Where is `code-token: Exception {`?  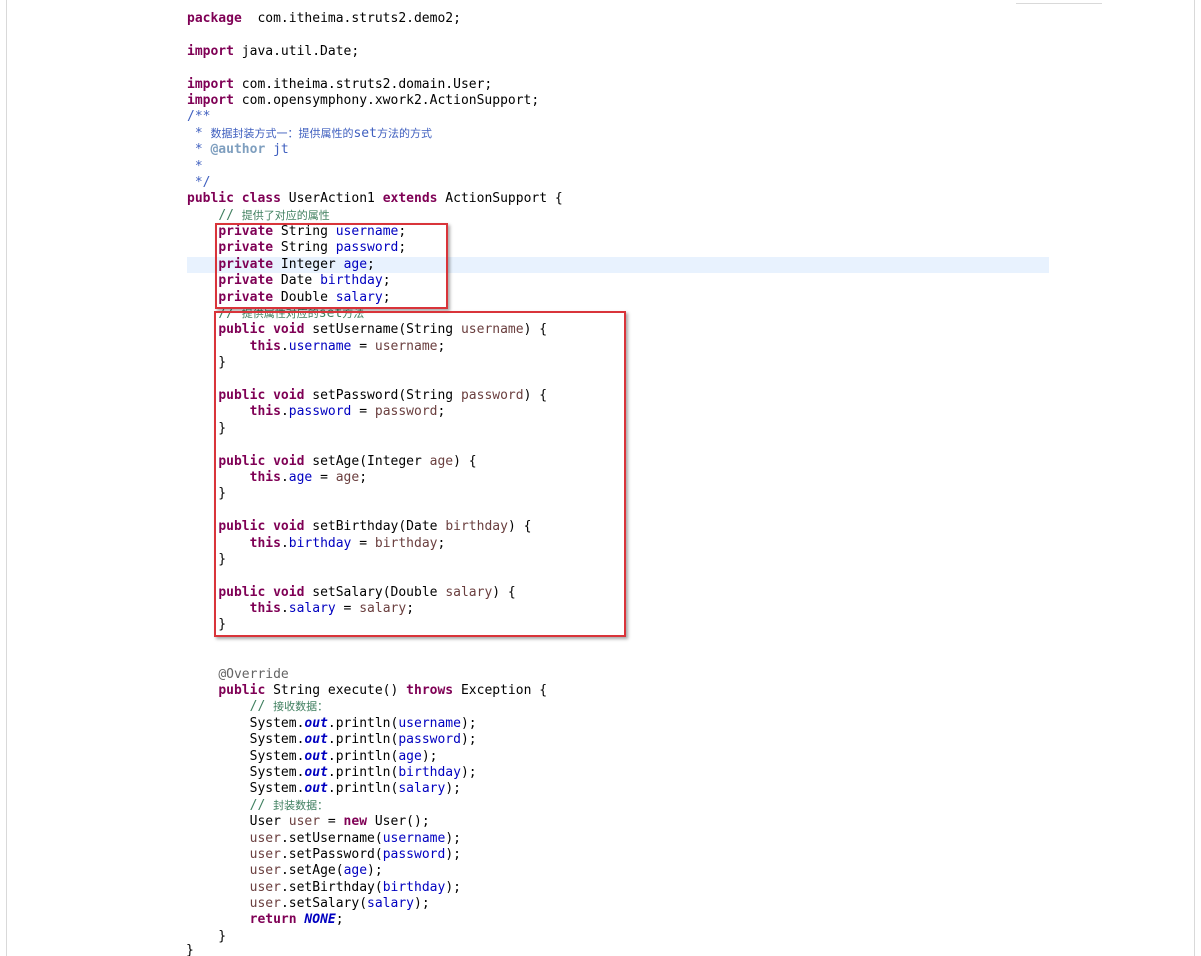 code-token: Exception { is located at coordinates (500, 691).